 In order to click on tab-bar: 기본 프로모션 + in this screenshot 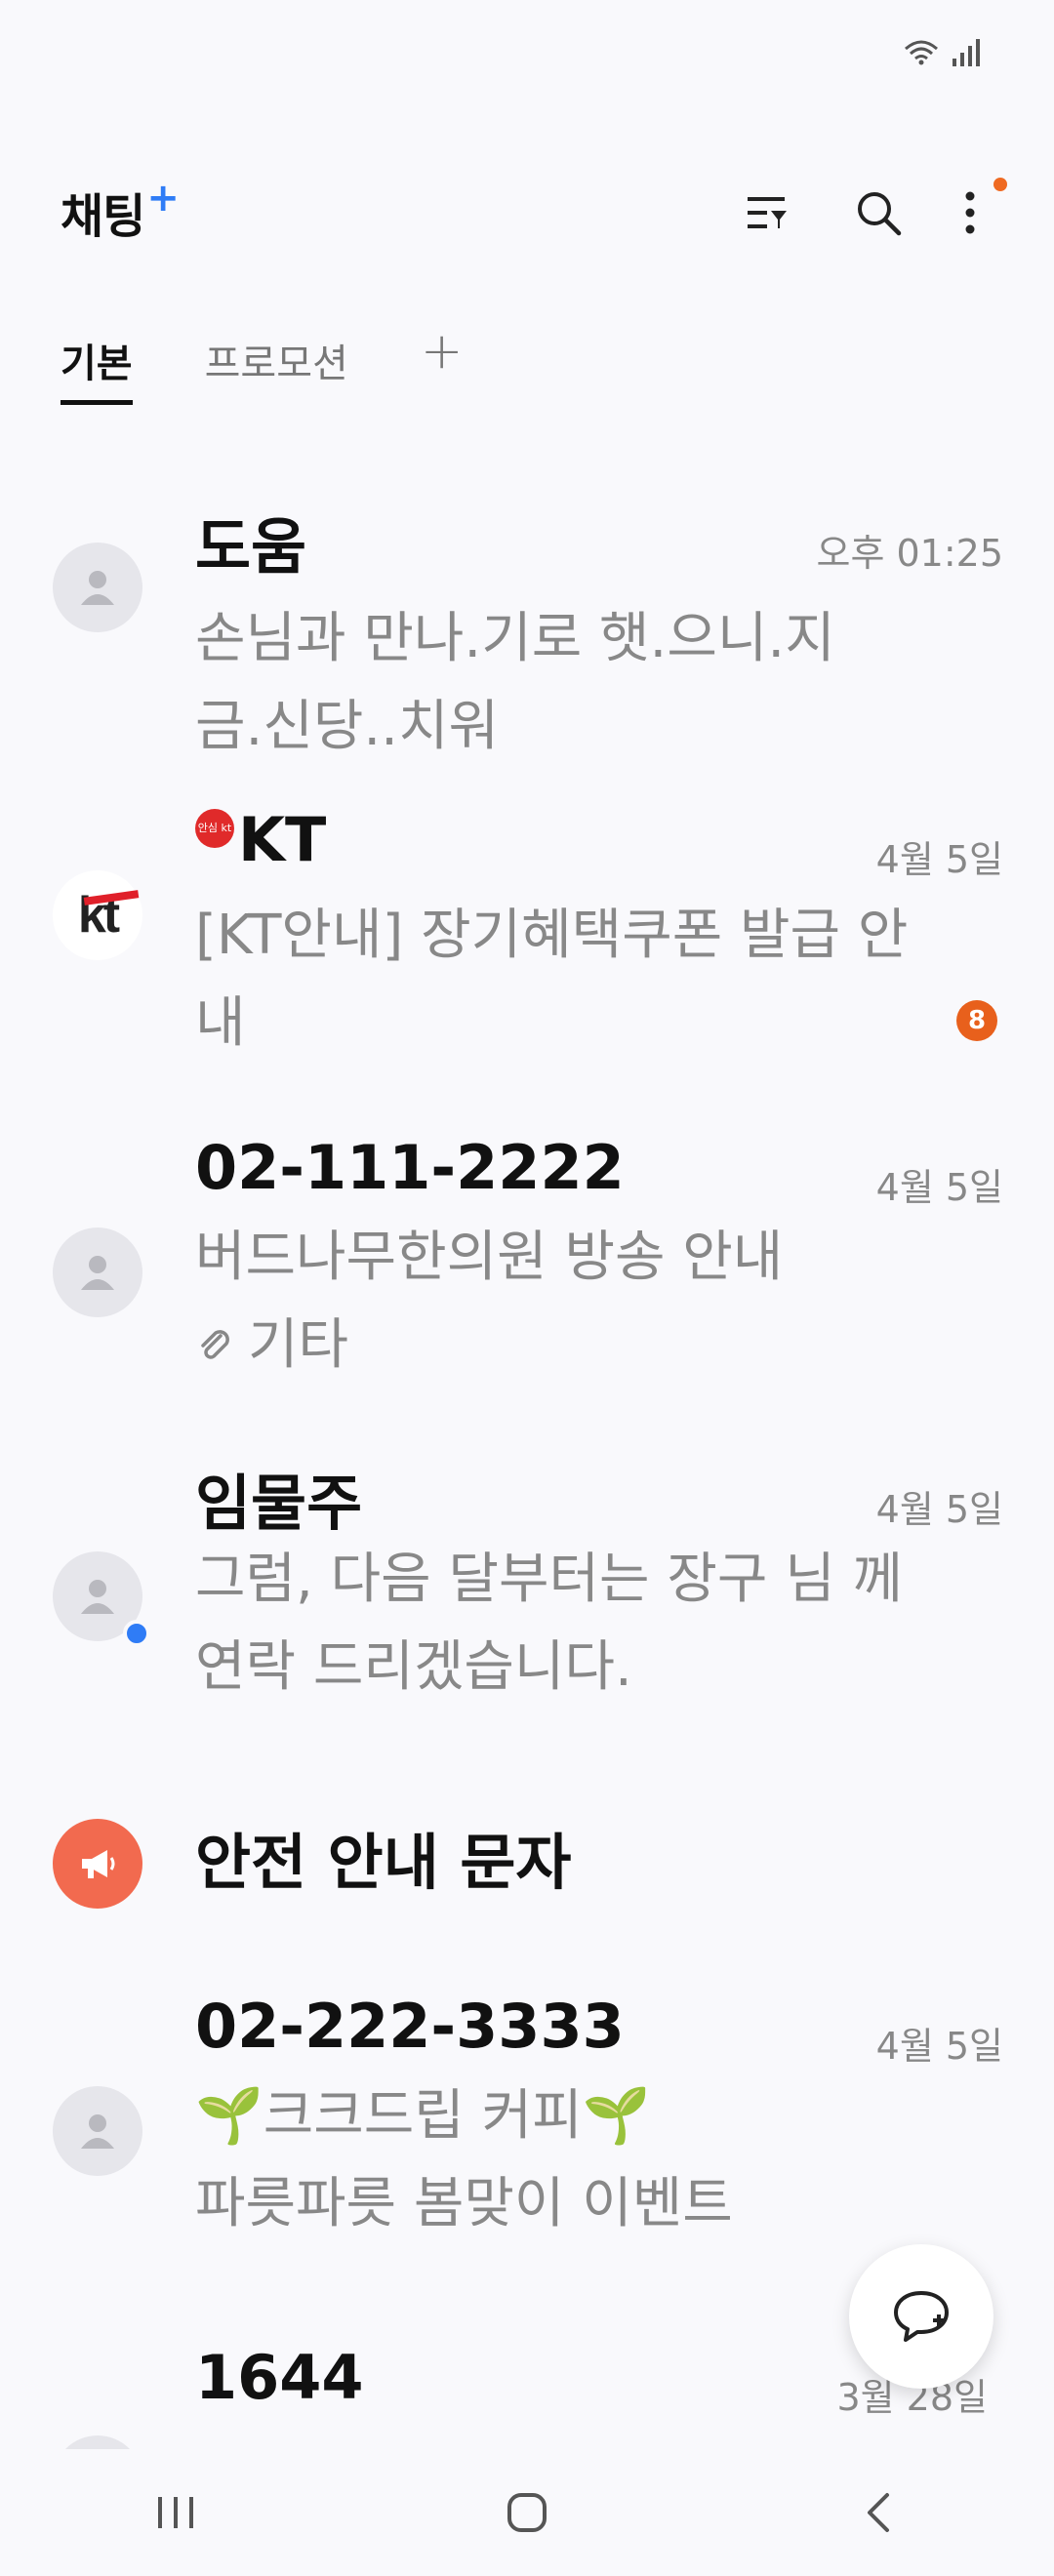, I will do `click(263, 368)`.